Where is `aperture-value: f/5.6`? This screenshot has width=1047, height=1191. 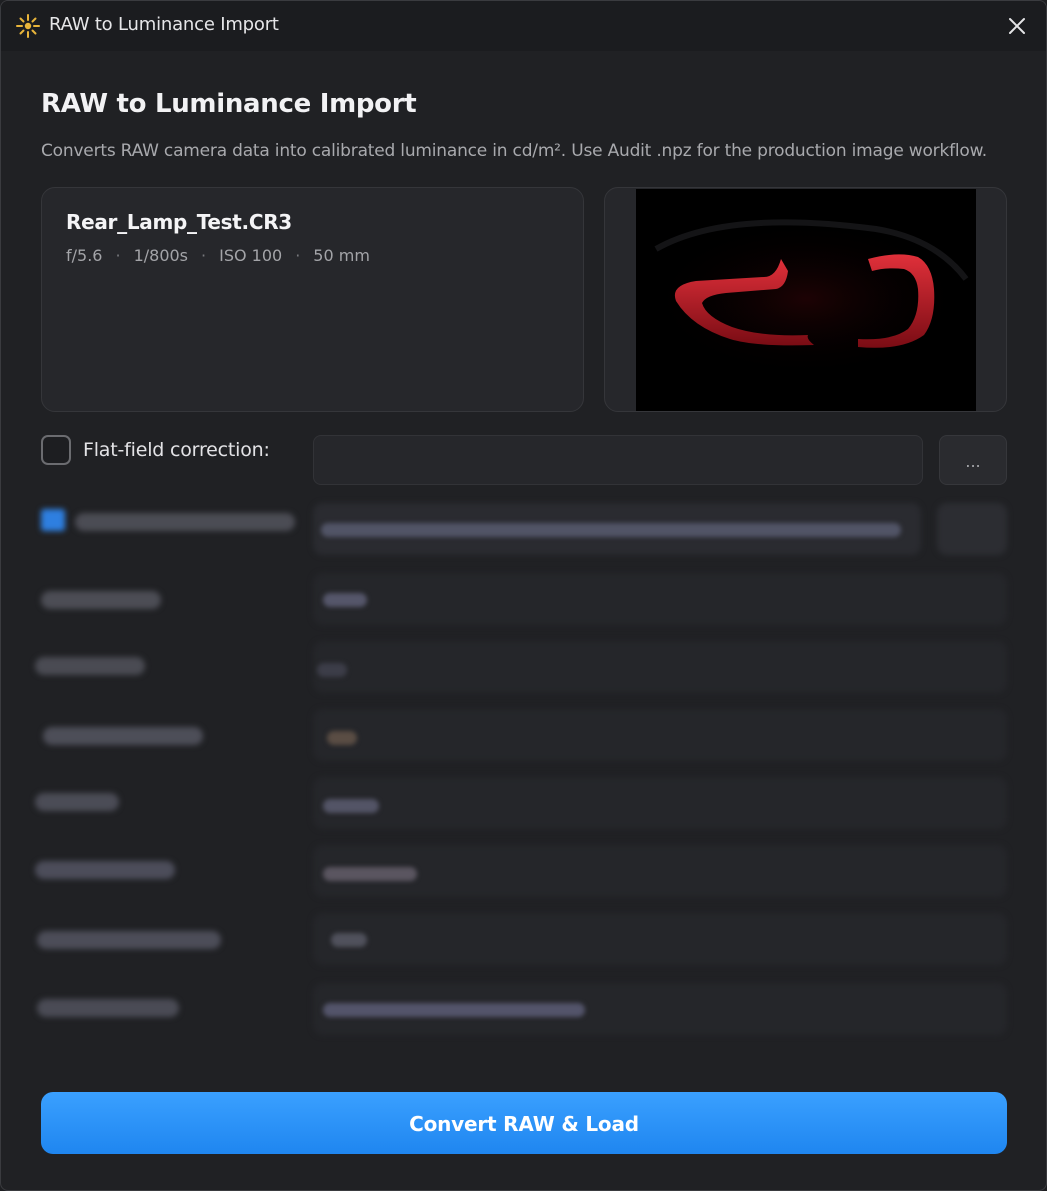
aperture-value: f/5.6 is located at coordinates (84, 255).